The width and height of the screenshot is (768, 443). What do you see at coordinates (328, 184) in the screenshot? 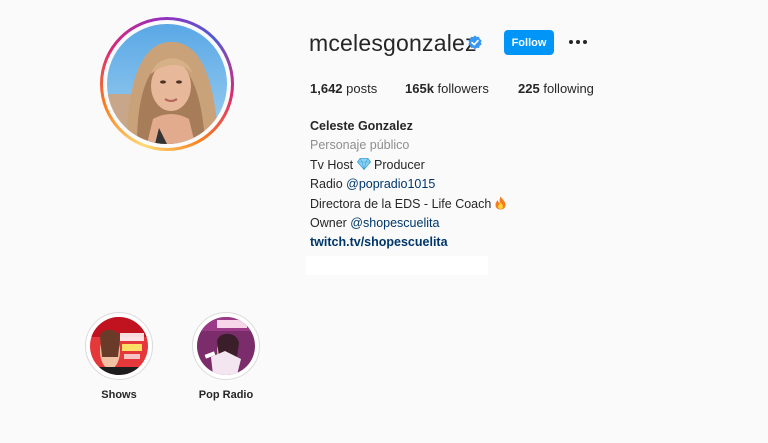
I see `bio-text-radio: Radio` at bounding box center [328, 184].